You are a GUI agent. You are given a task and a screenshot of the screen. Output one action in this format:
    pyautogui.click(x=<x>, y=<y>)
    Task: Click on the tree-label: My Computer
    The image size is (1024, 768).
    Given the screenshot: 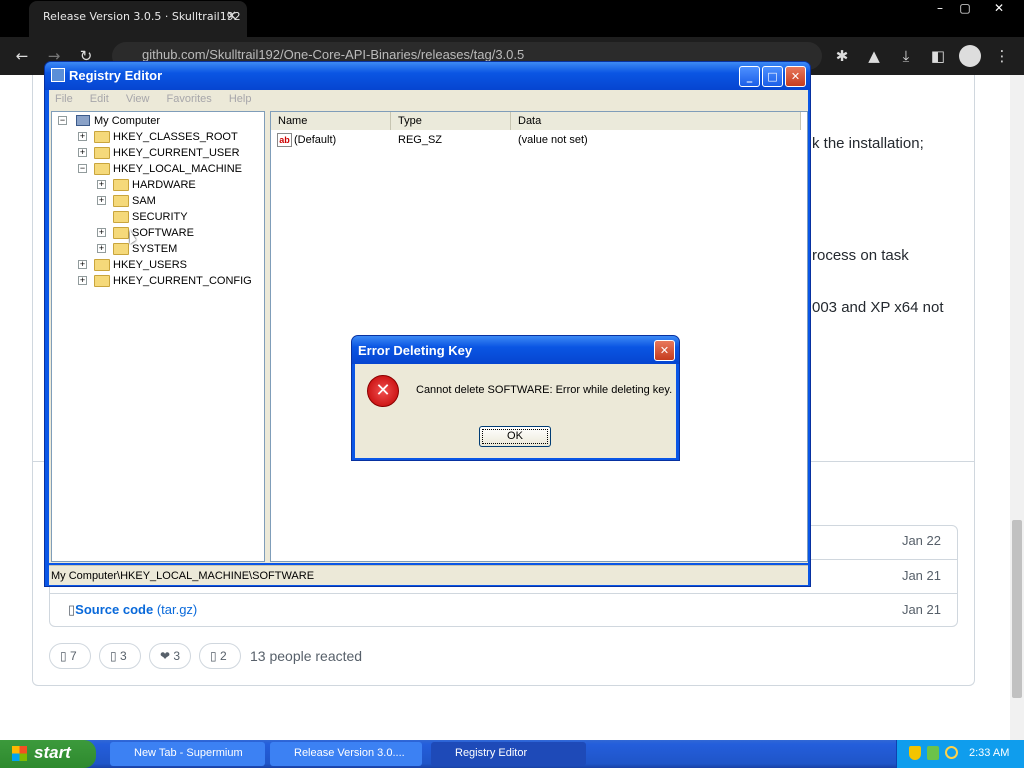 What is the action you would take?
    pyautogui.click(x=127, y=121)
    